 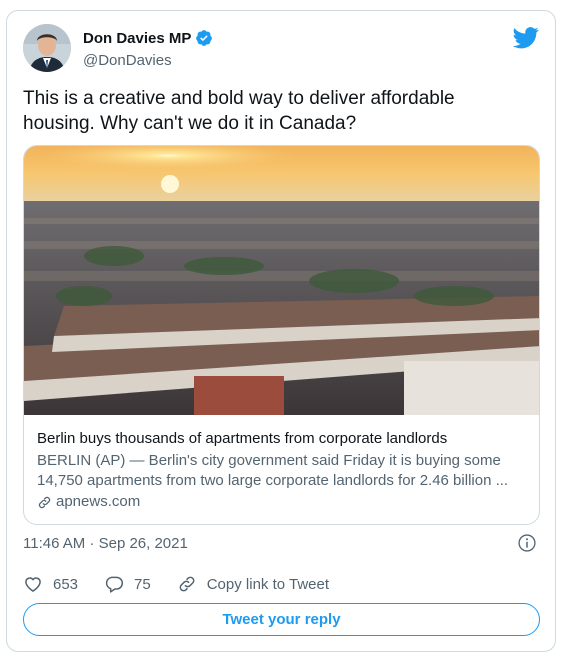 I want to click on twitter-bird-icon, so click(x=526, y=38).